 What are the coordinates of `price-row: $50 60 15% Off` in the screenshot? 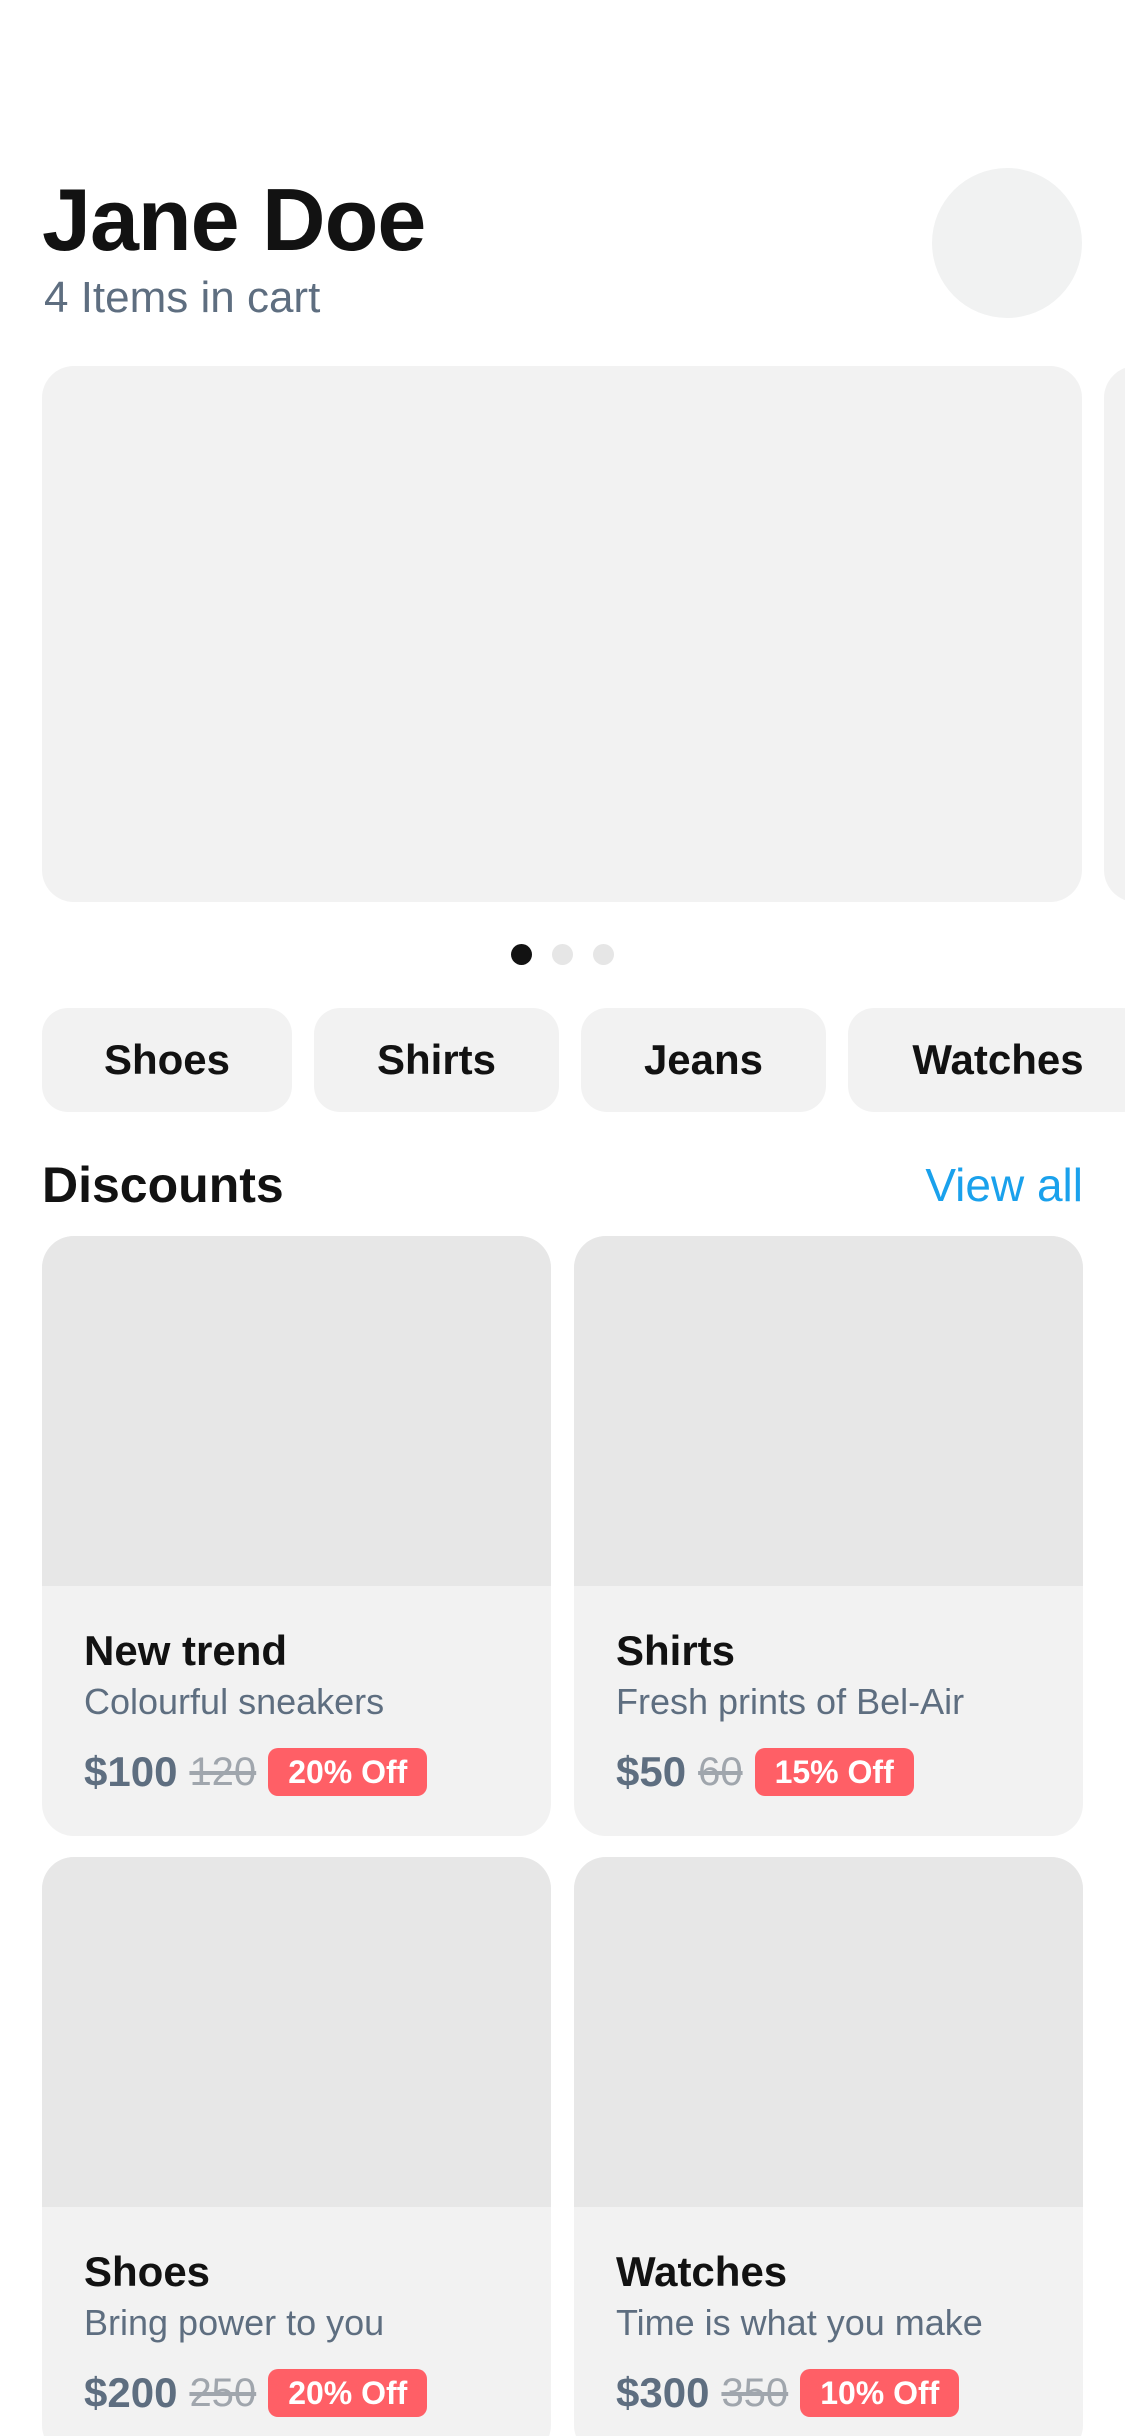 It's located at (765, 1772).